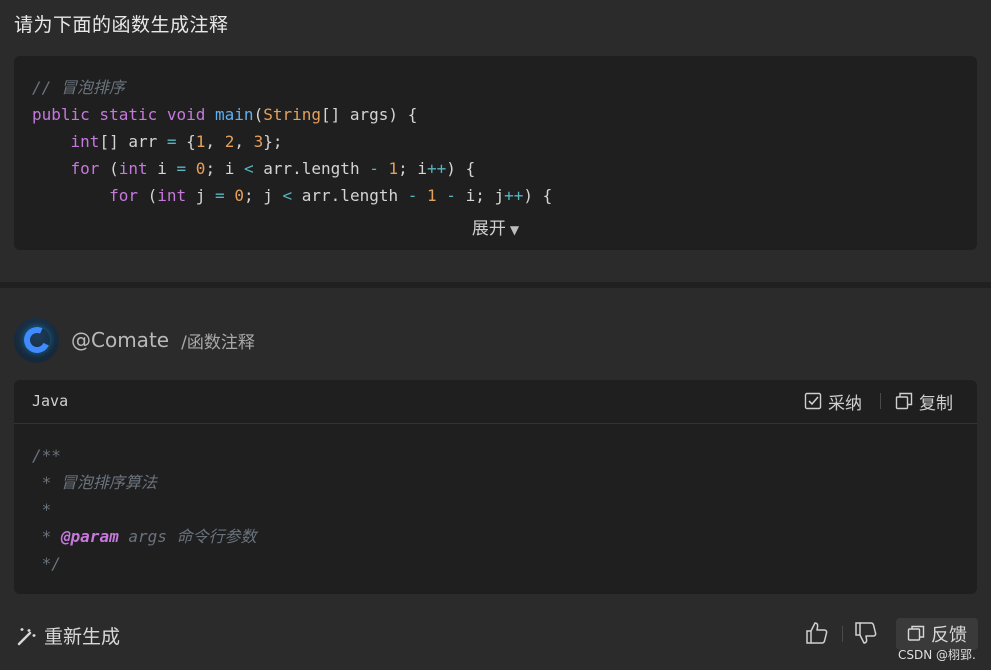 This screenshot has width=991, height=670. Describe the element at coordinates (813, 401) in the screenshot. I see `check-square-icon` at that location.